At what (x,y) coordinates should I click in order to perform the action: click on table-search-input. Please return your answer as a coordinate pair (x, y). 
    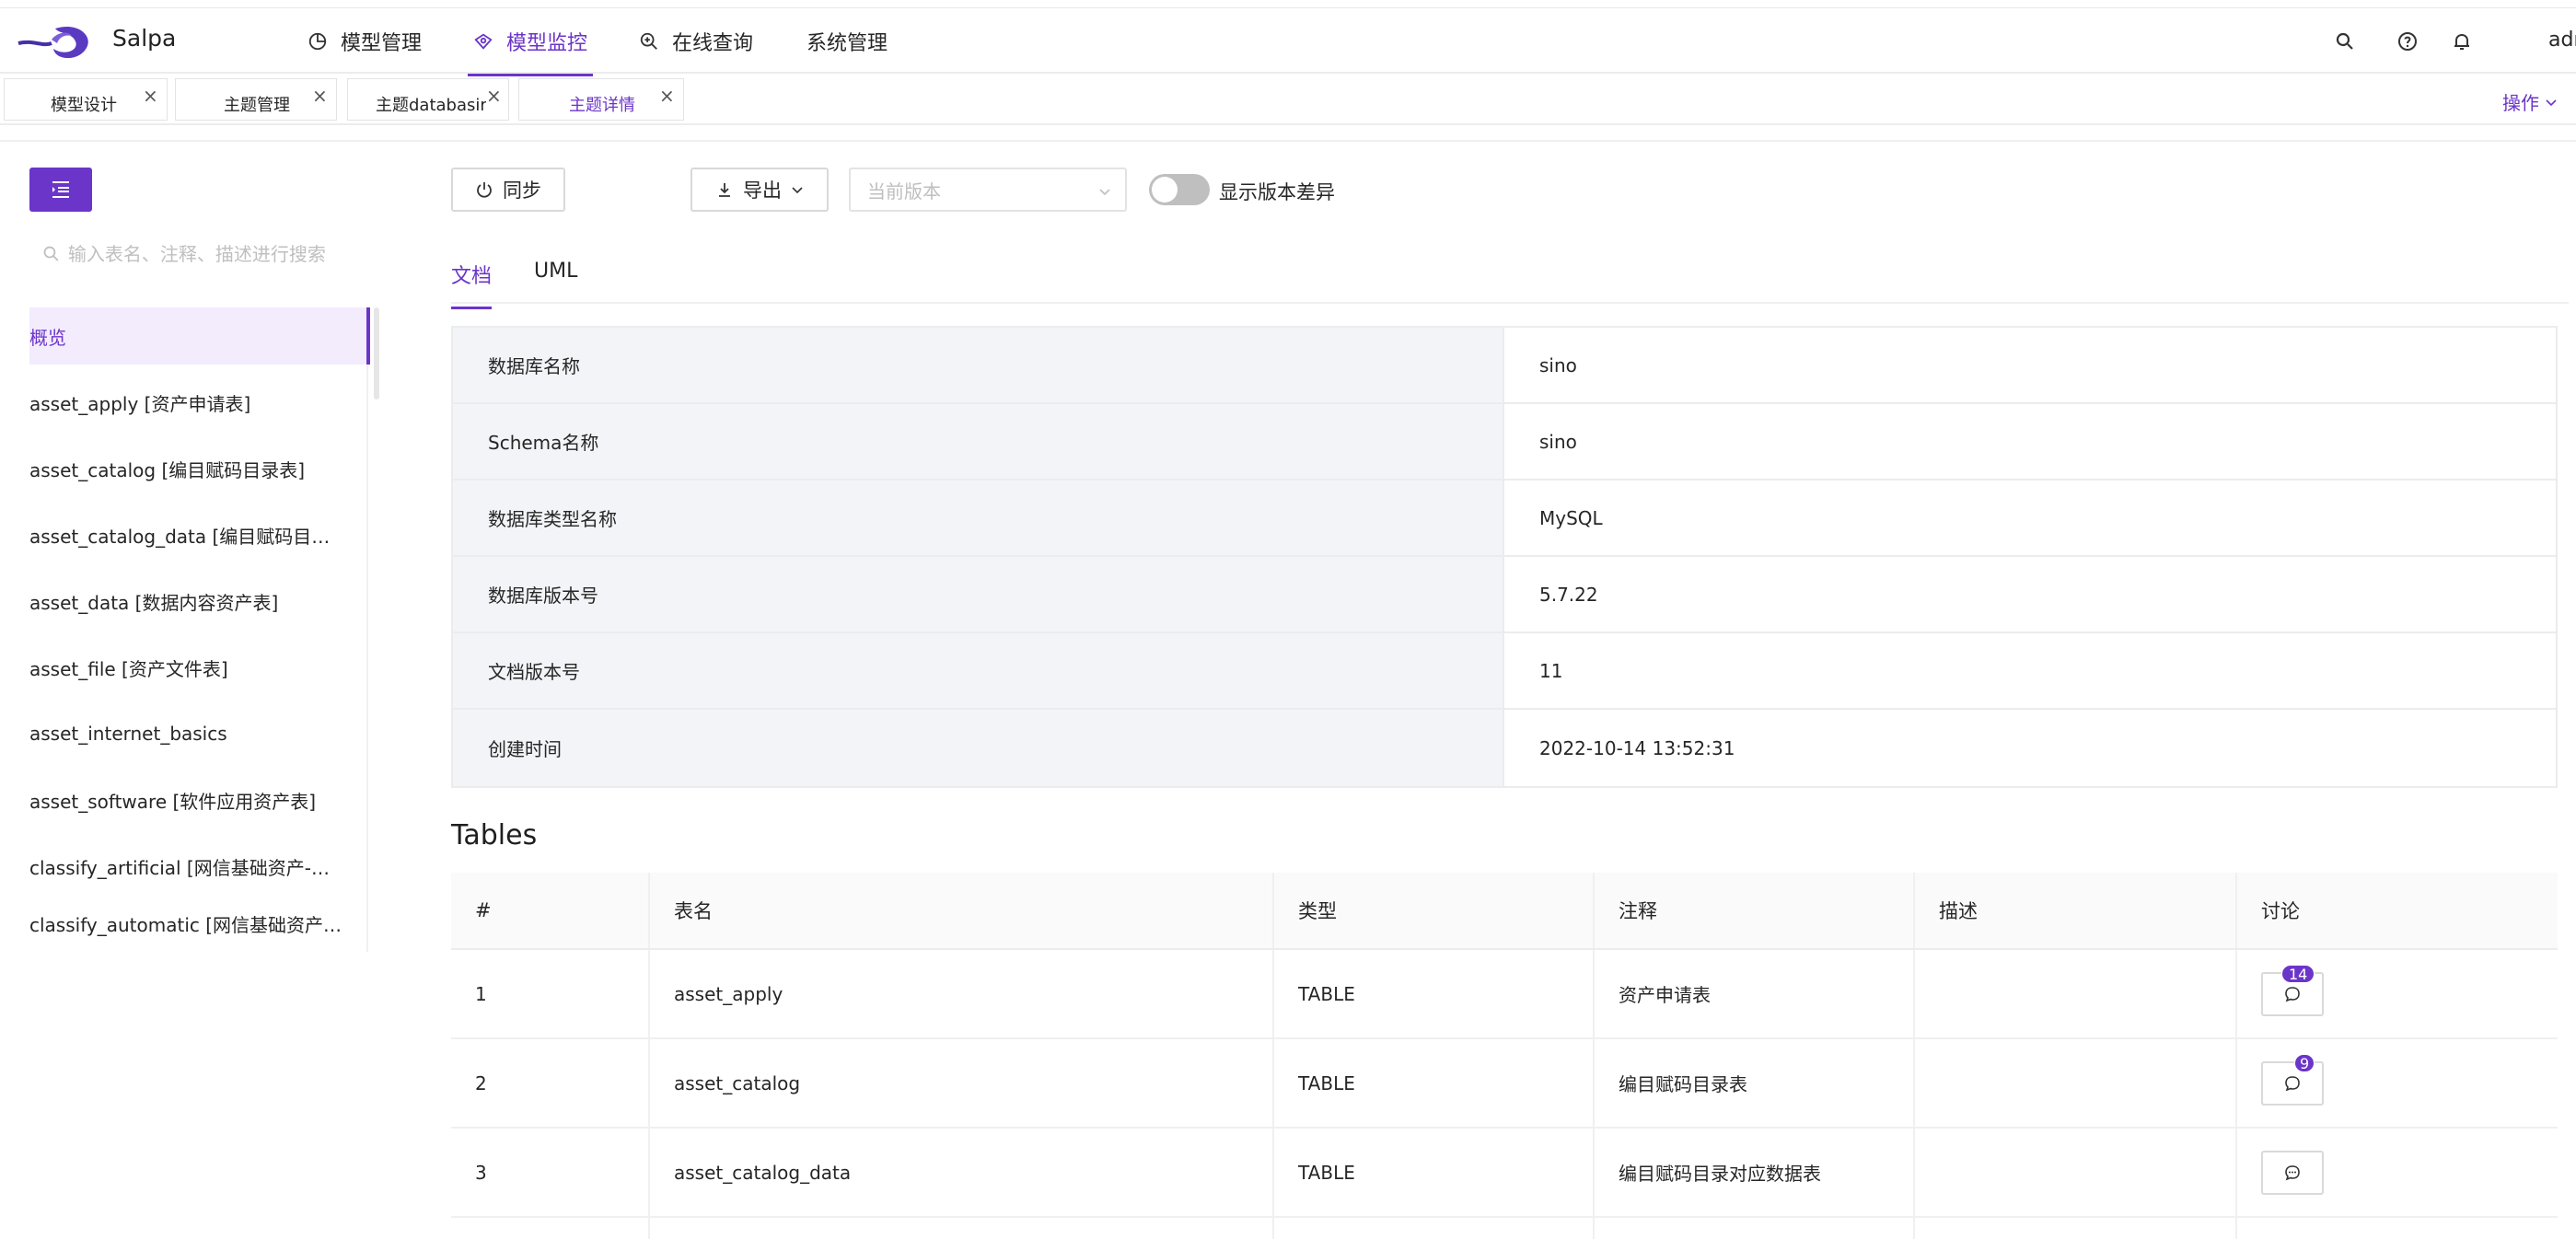
    Looking at the image, I should click on (214, 254).